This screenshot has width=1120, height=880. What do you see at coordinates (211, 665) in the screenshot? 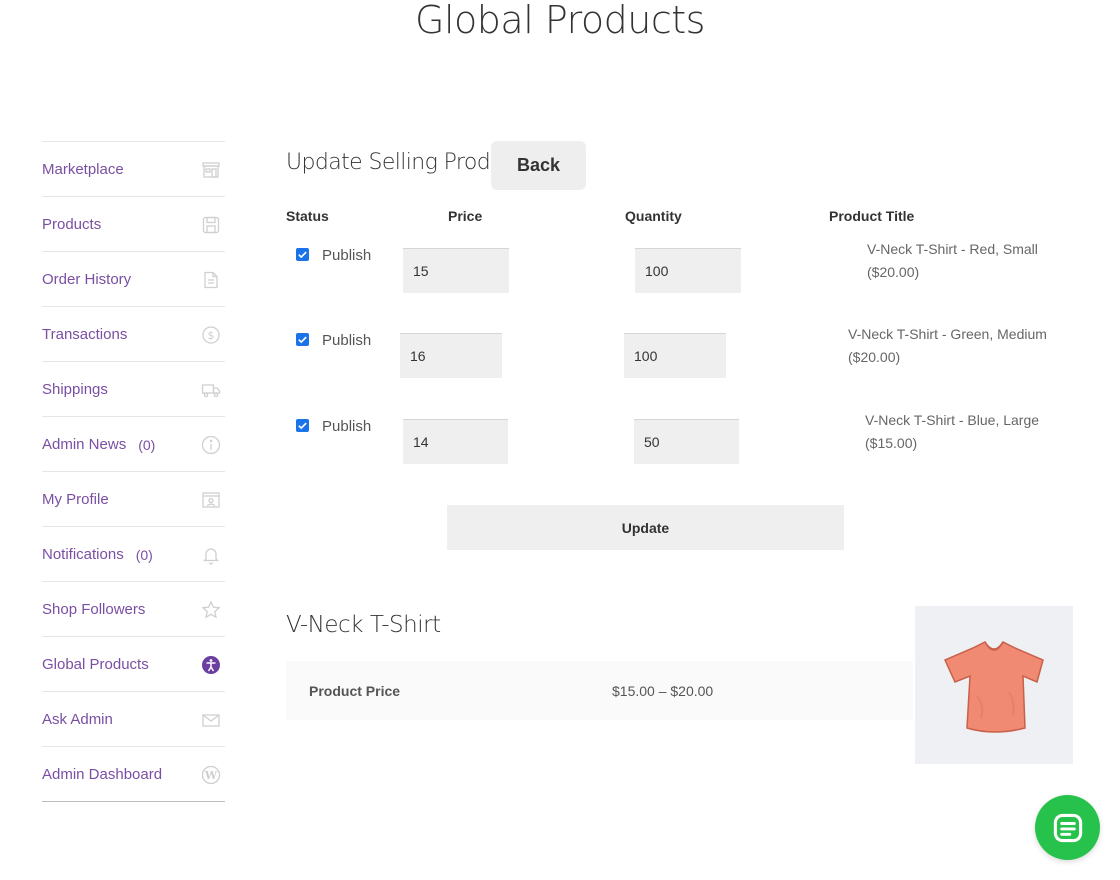
I see `accessibility-icon` at bounding box center [211, 665].